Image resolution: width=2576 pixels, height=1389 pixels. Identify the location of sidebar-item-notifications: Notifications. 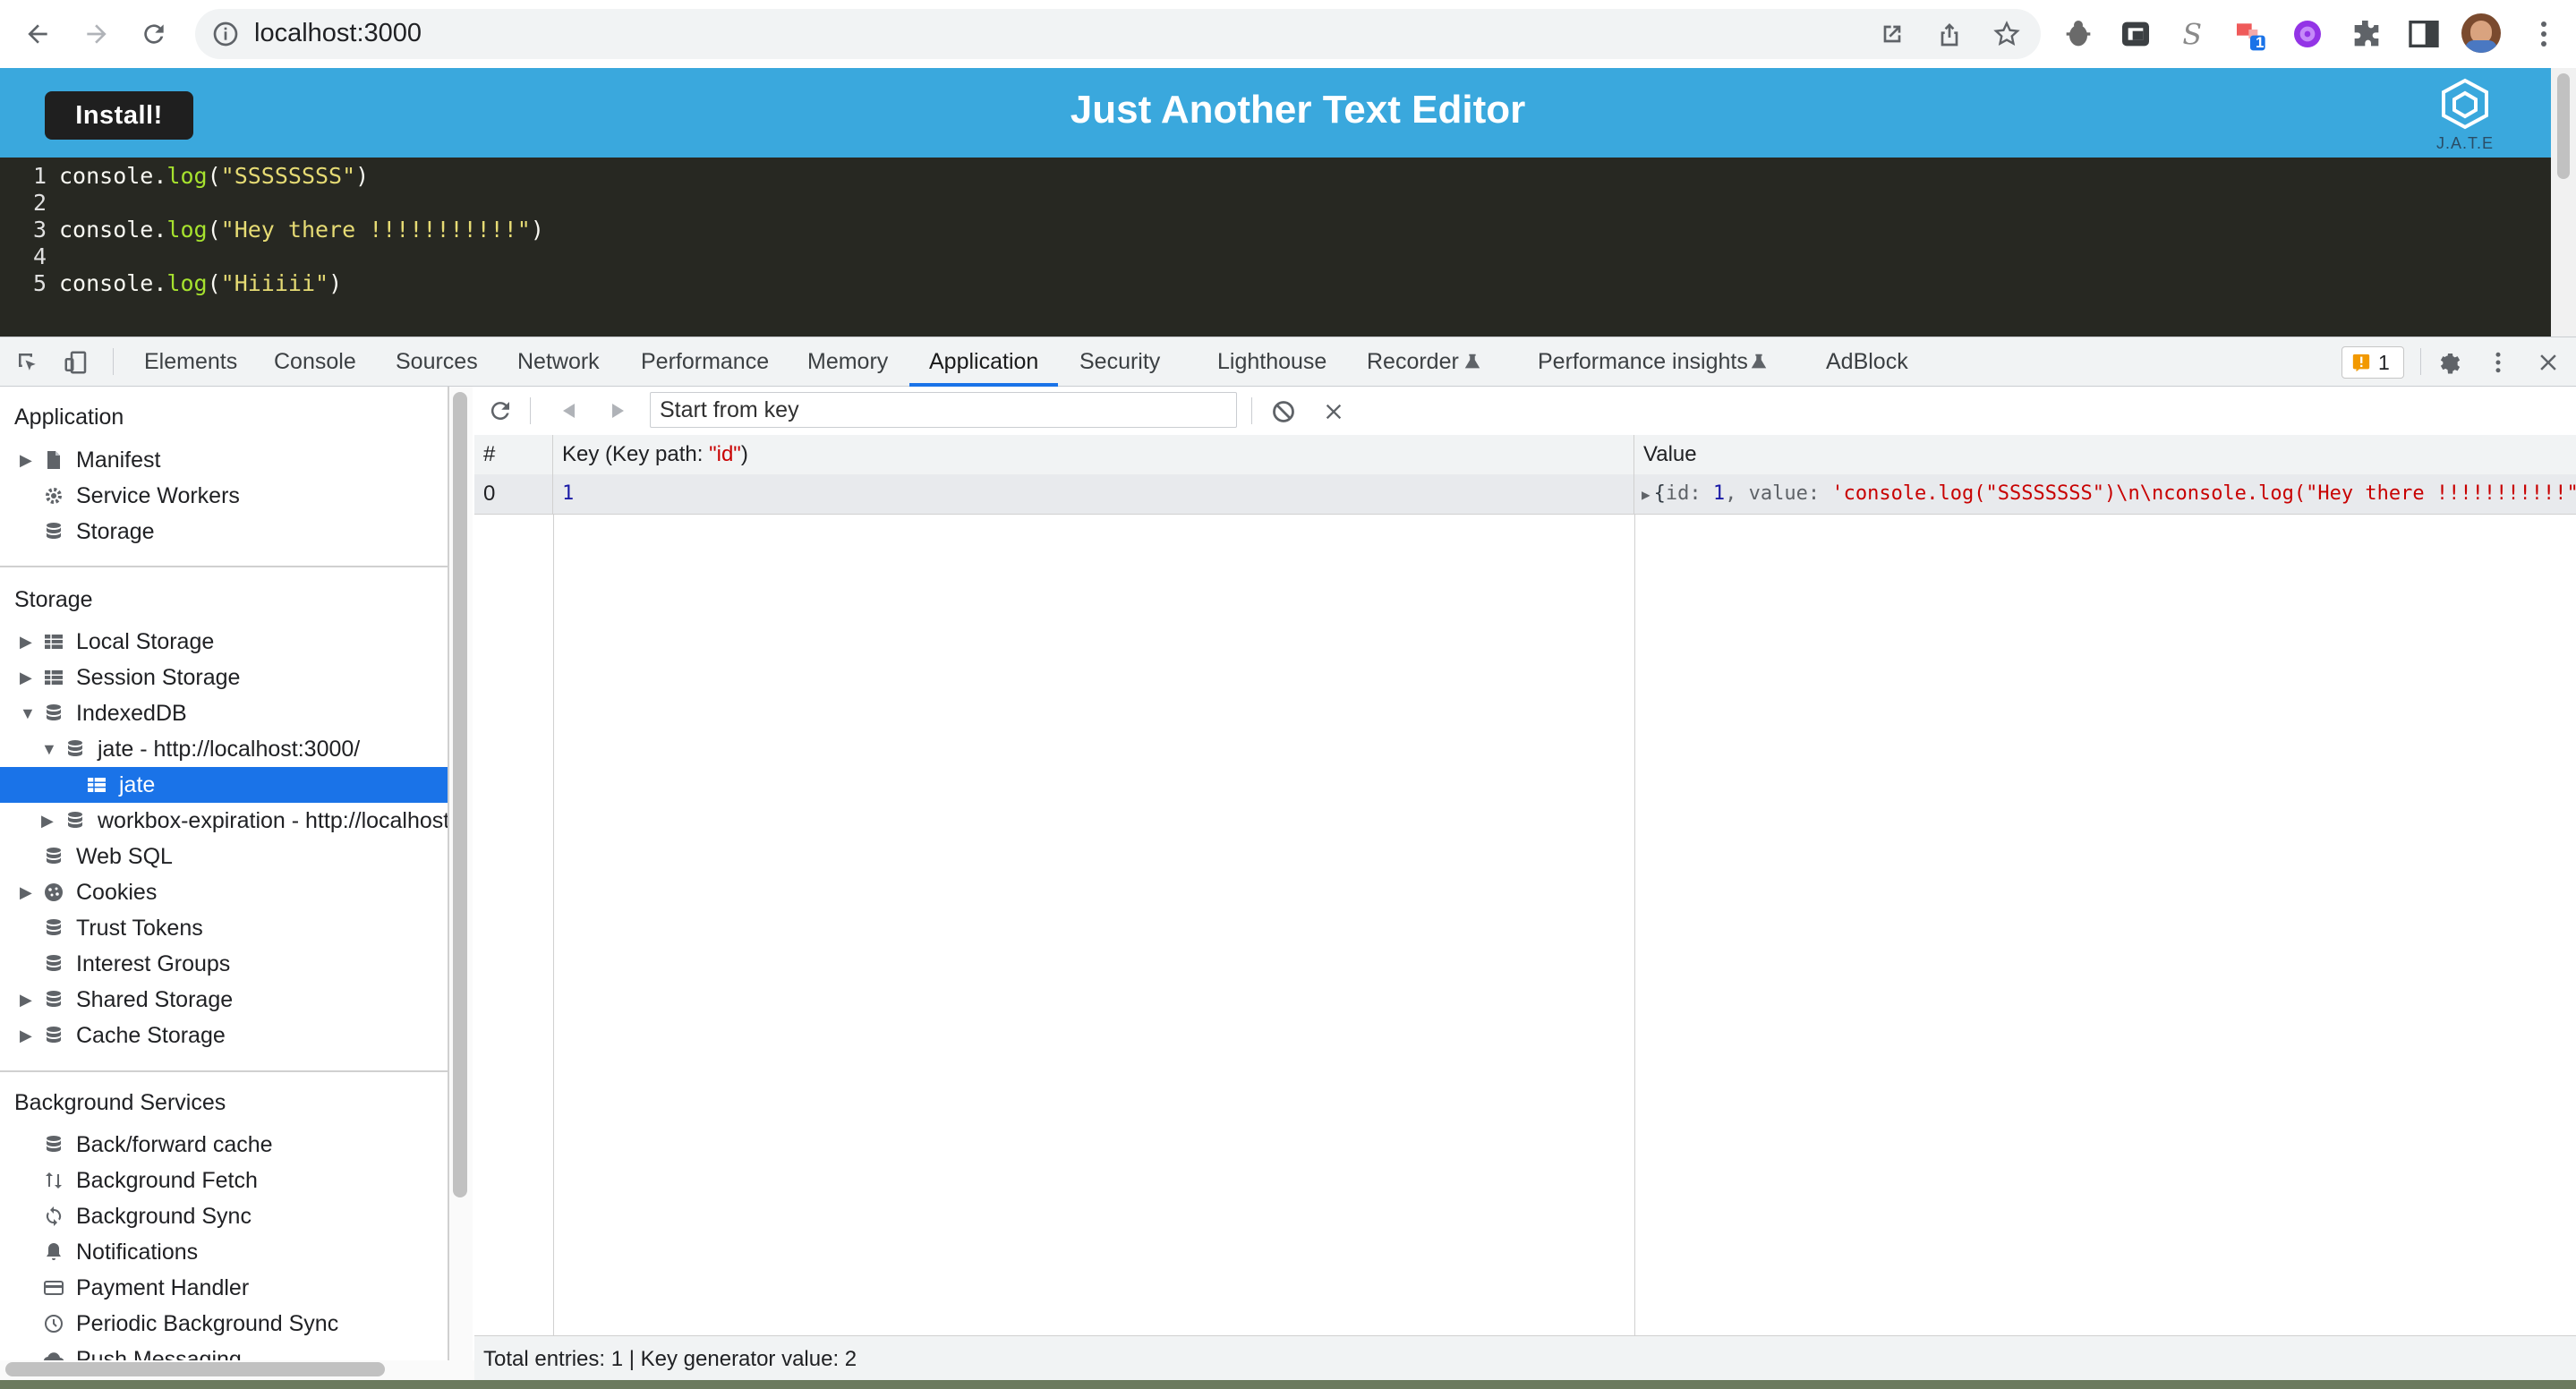
(224, 1252).